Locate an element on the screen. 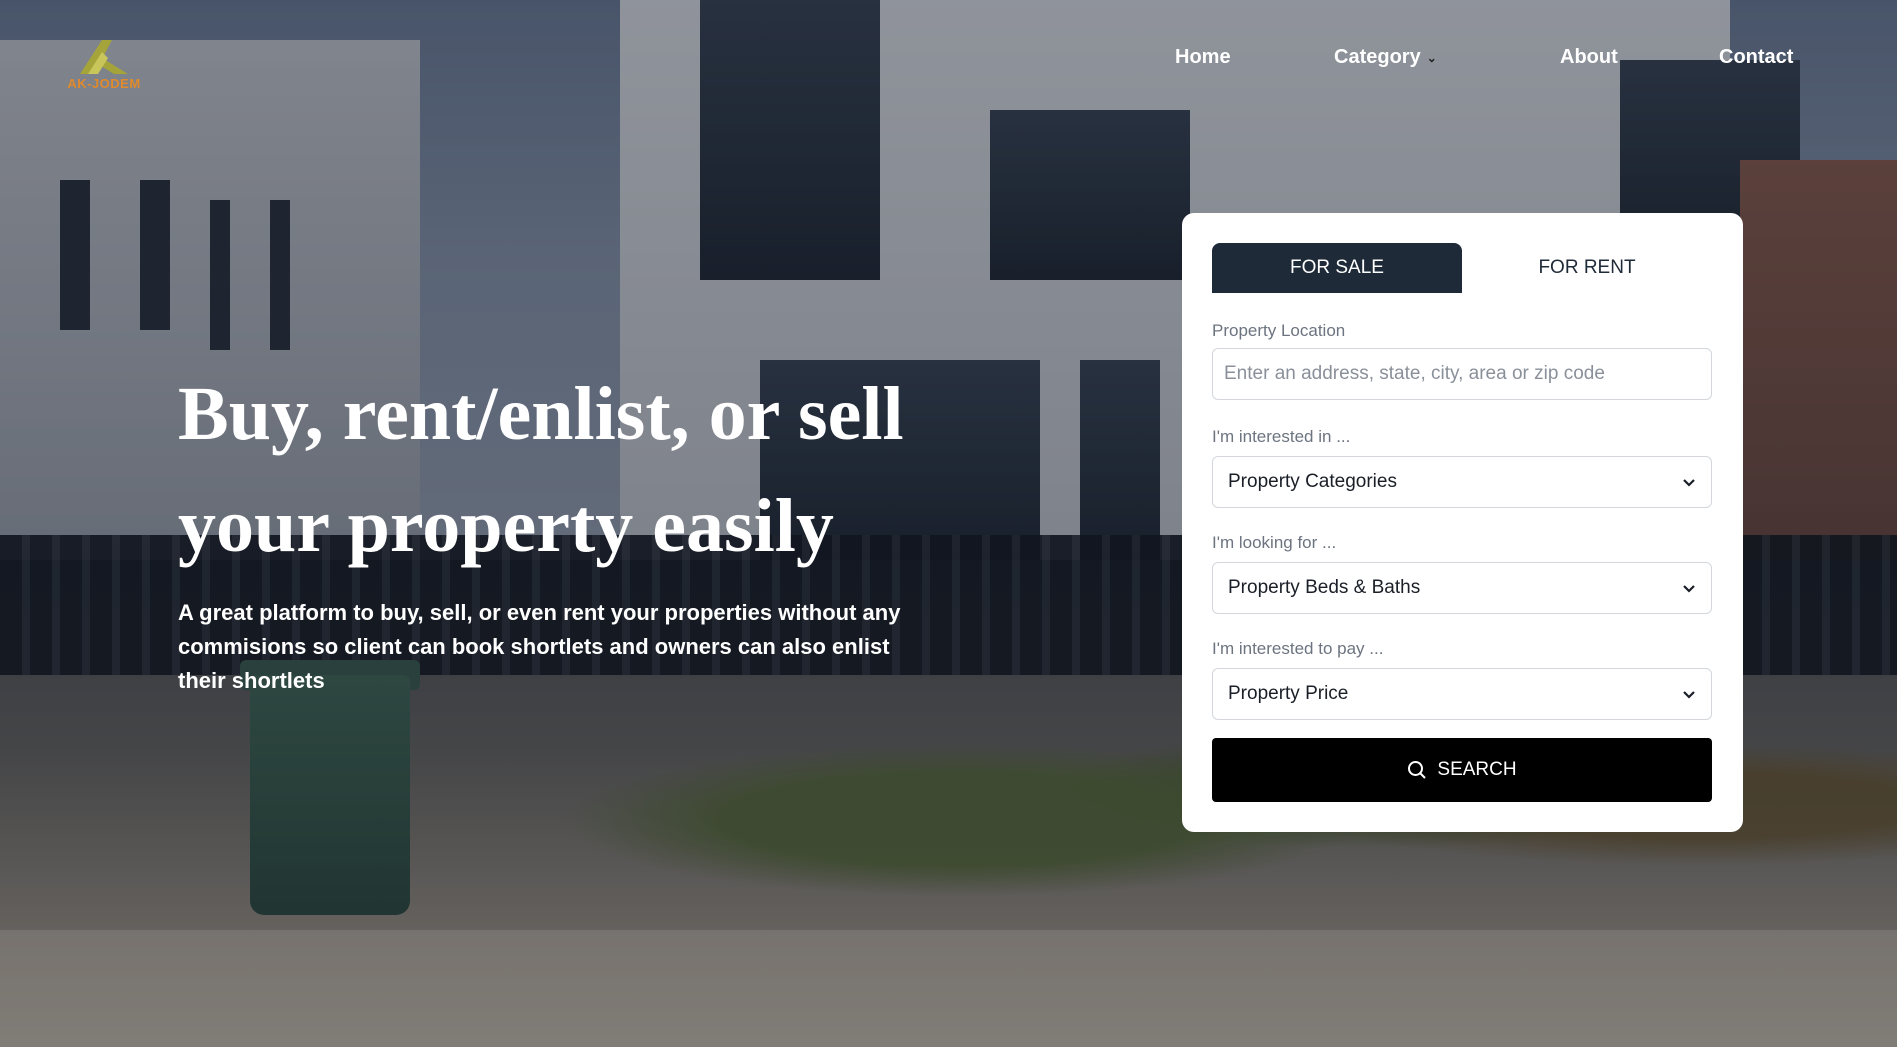  chevron-down-icon: ⌄ is located at coordinates (1431, 57).